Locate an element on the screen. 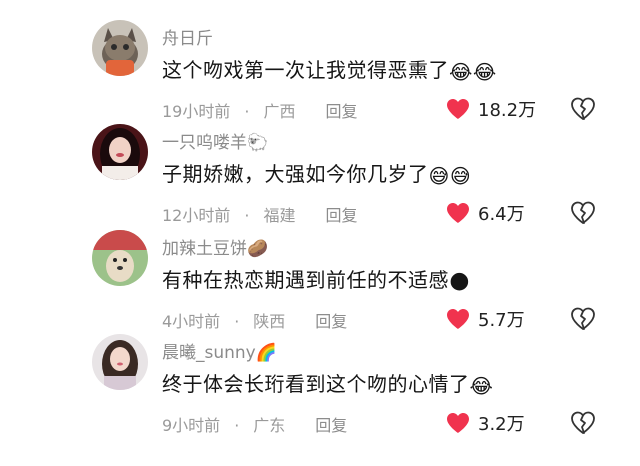 This screenshot has width=640, height=466. comment-meta: 4小时前 · 陕西 回复 is located at coordinates (254, 320).